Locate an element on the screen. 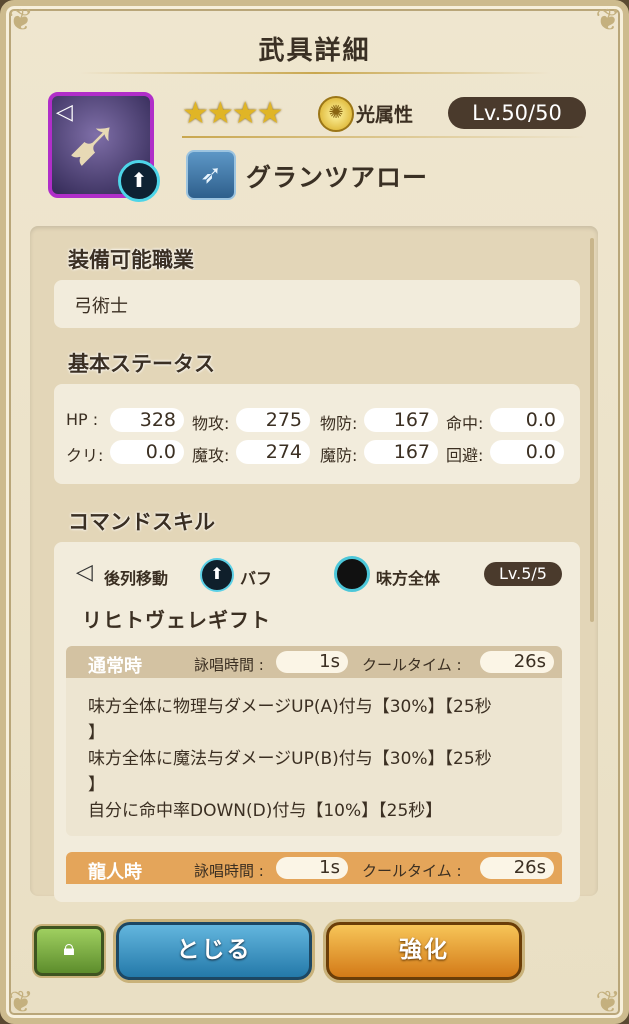 The image size is (629, 1024). enhance-button: 強化 is located at coordinates (424, 951).